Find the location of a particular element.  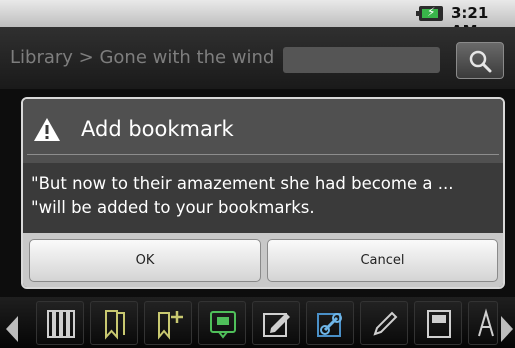

dialog-title: Add bookmark is located at coordinates (157, 129).